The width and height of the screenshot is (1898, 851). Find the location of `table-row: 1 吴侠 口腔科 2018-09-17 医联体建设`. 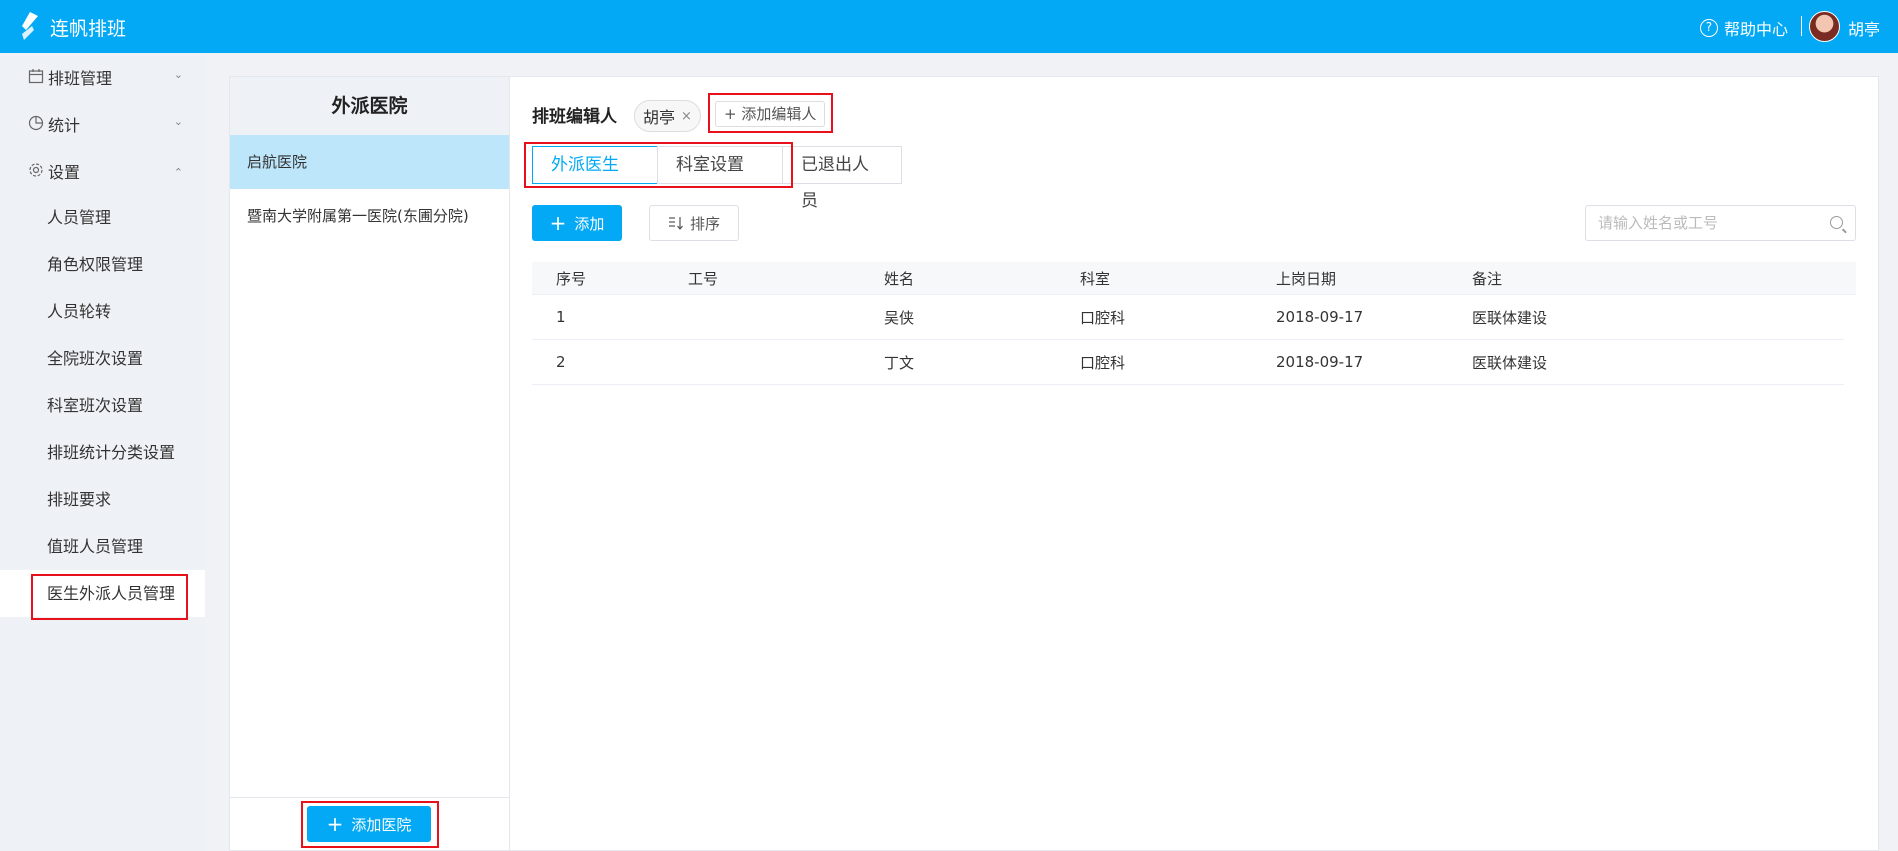

table-row: 1 吴侠 口腔科 2018-09-17 医联体建设 is located at coordinates (1188, 317).